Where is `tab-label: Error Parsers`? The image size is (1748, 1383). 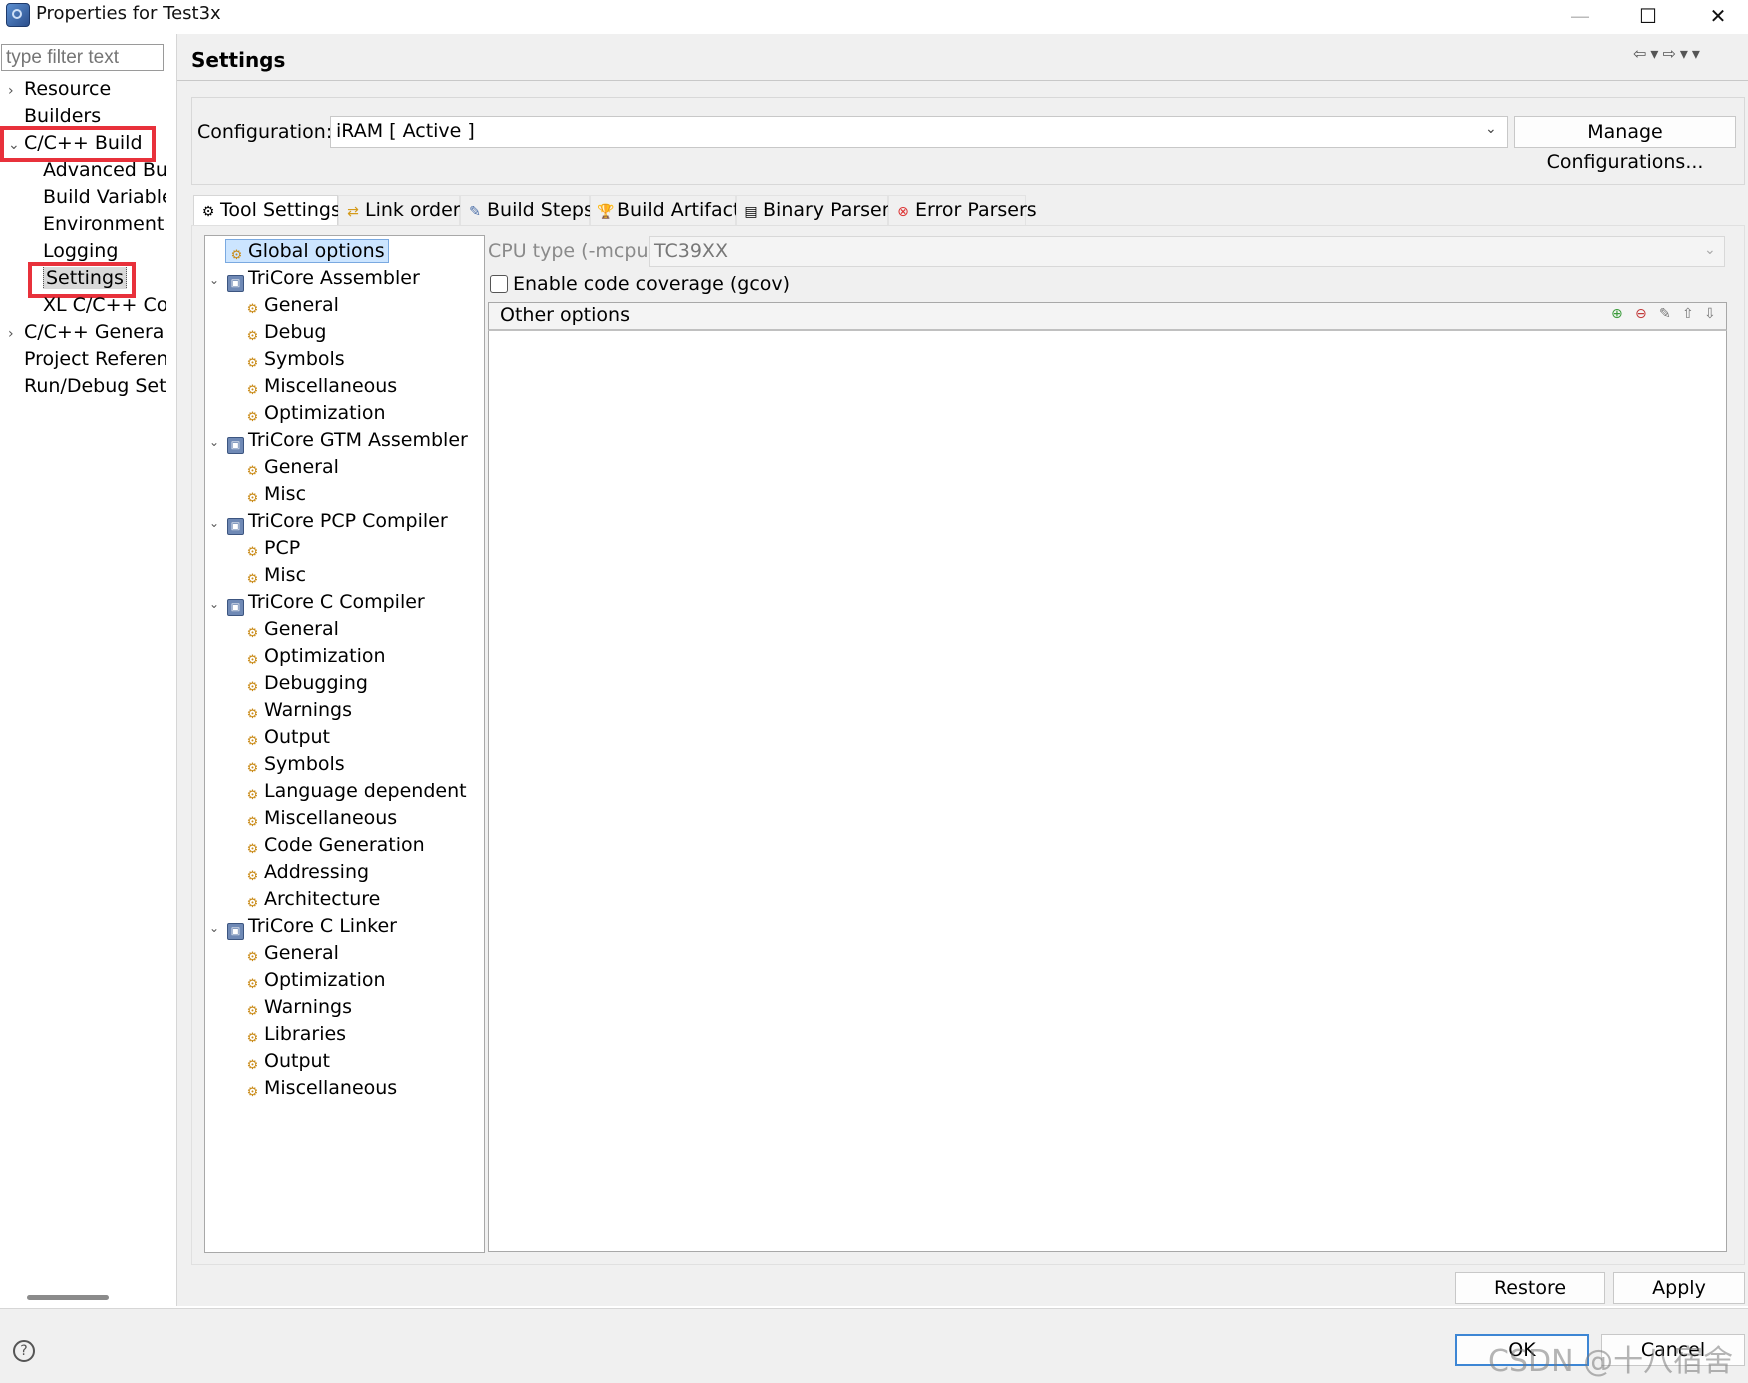
tab-label: Error Parsers is located at coordinates (976, 210).